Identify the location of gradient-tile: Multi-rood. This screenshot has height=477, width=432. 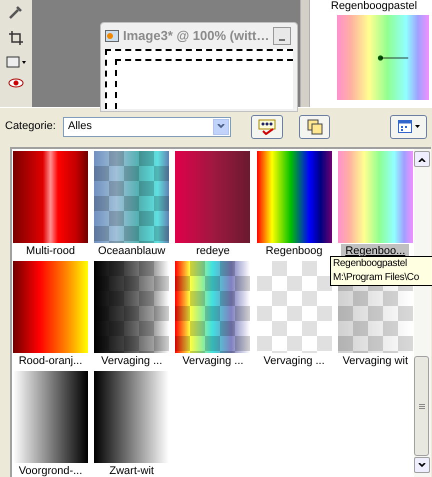
(50, 205).